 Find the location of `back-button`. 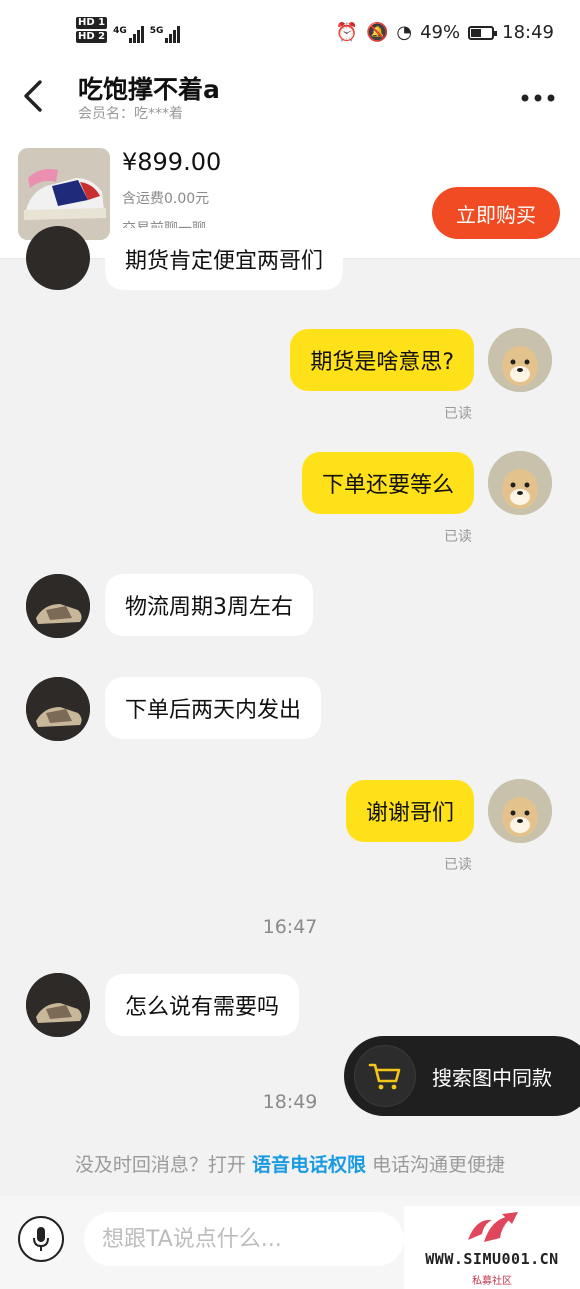

back-button is located at coordinates (37, 96).